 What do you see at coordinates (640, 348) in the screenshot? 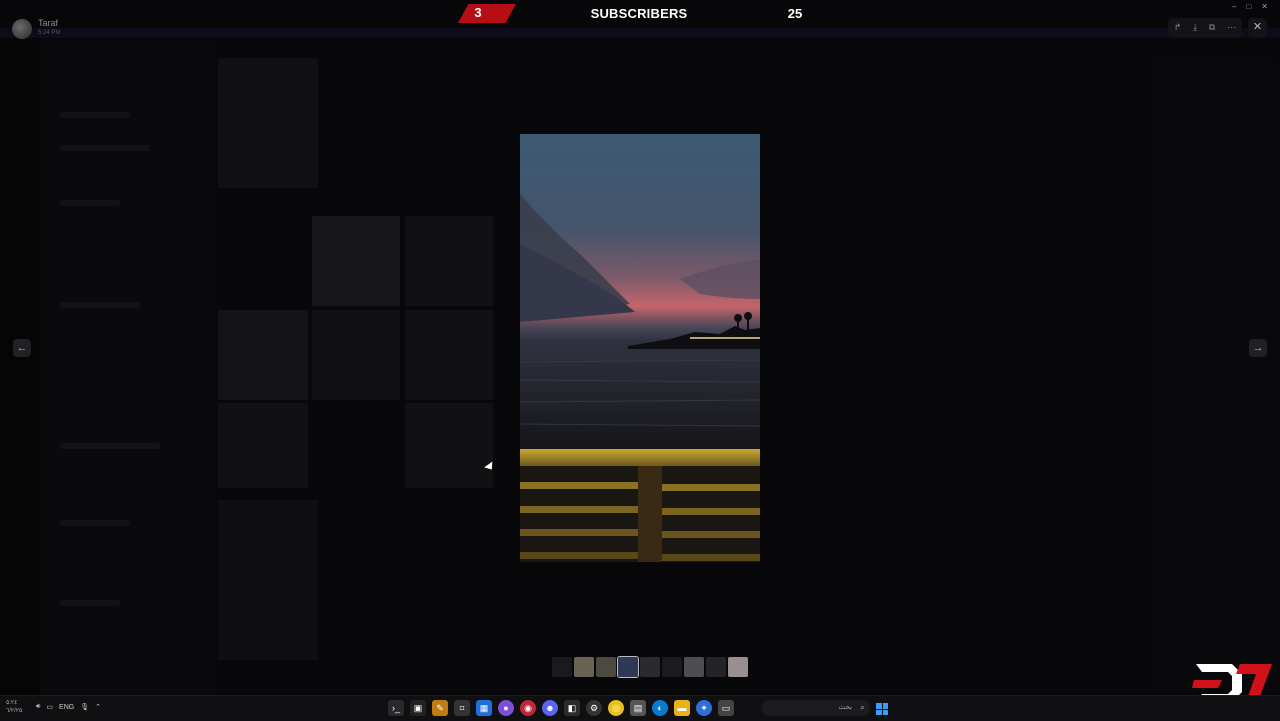
I see `main-image` at bounding box center [640, 348].